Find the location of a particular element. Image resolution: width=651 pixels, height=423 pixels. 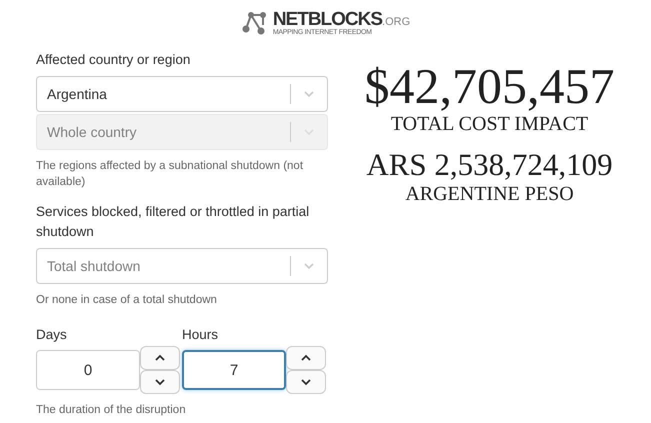

cost-amount: ARS 2,538,724,109 is located at coordinates (489, 165).